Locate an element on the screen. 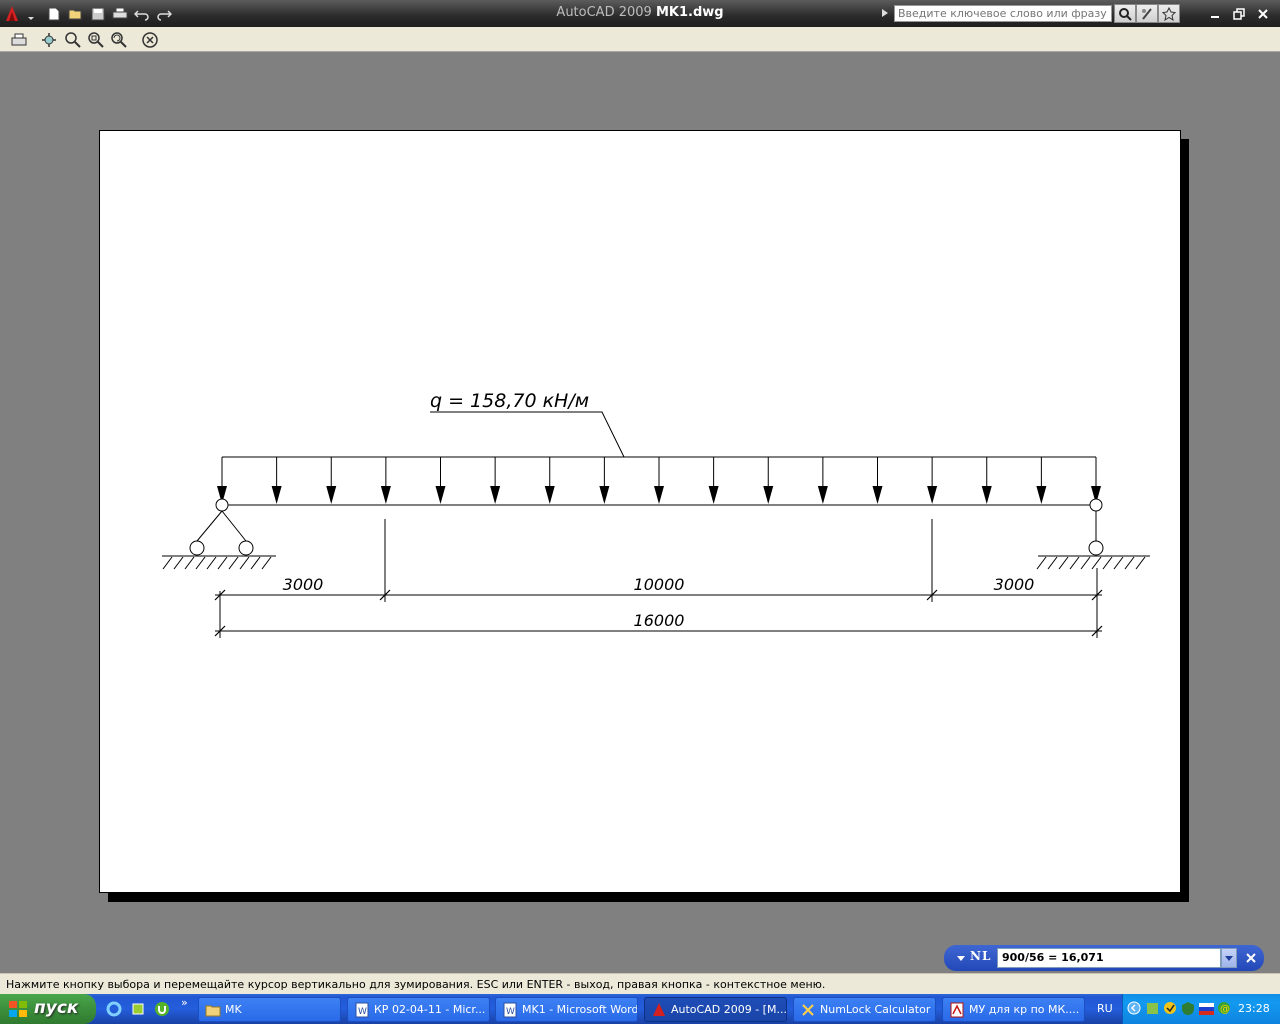 This screenshot has width=1280, height=1024. preview-toolbar is located at coordinates (640, 39).